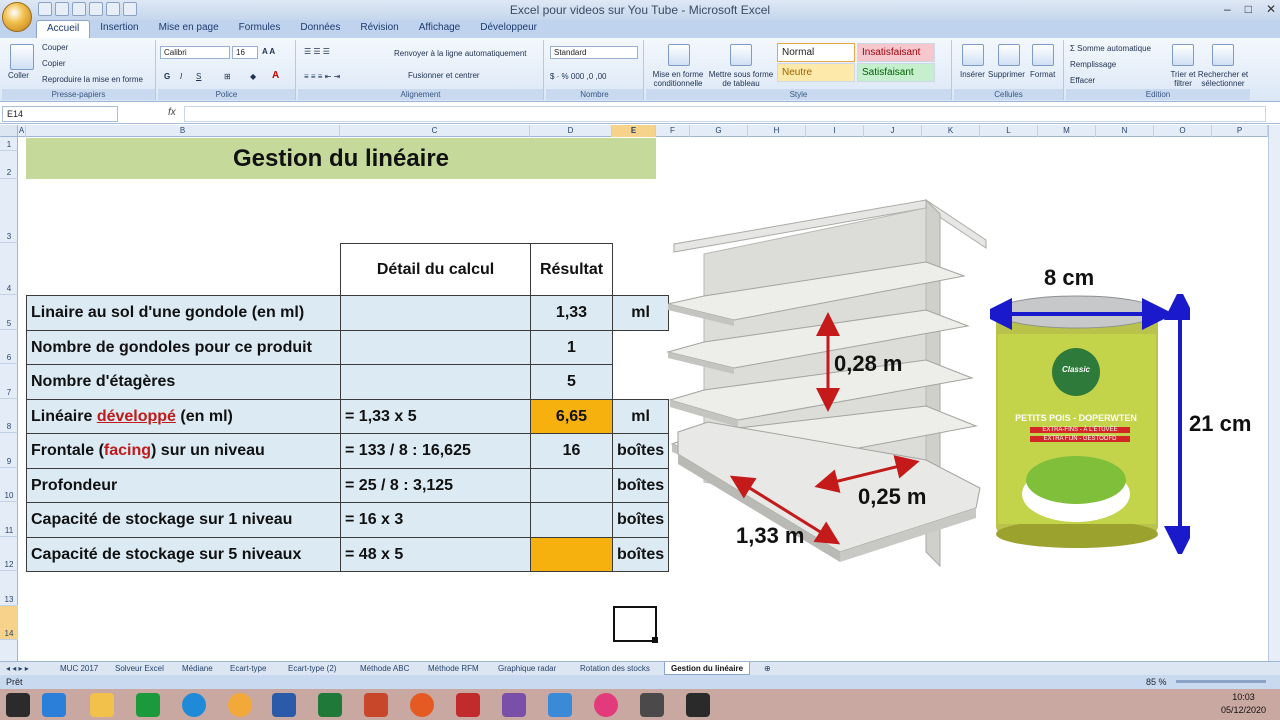  Describe the element at coordinates (1042, 74) in the screenshot. I see `format-button: Format` at that location.